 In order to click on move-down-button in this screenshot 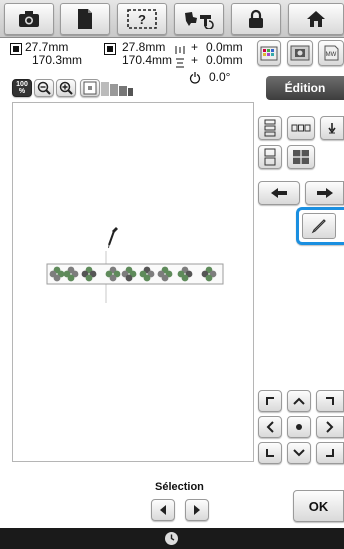, I will do `click(332, 128)`.